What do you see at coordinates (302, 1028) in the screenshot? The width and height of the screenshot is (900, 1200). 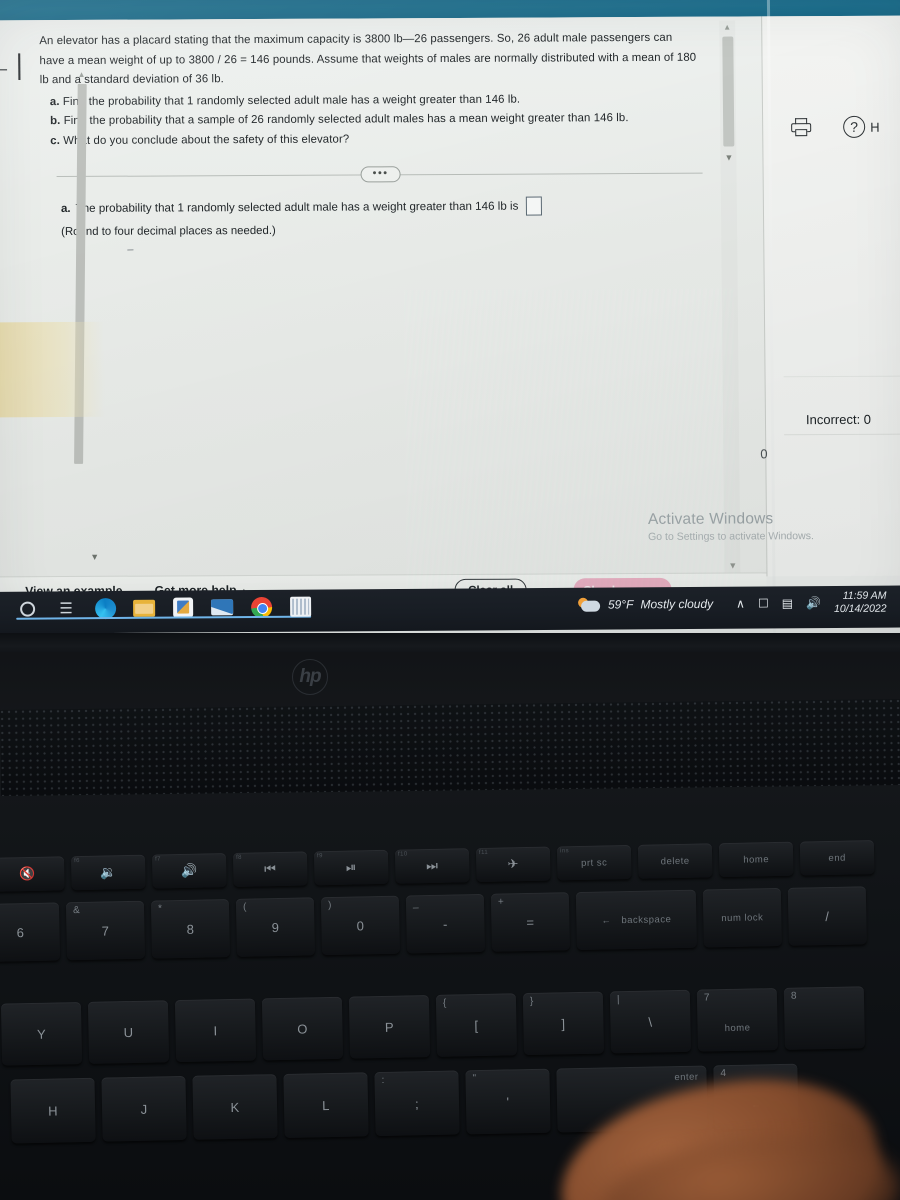 I see `key-o: O` at bounding box center [302, 1028].